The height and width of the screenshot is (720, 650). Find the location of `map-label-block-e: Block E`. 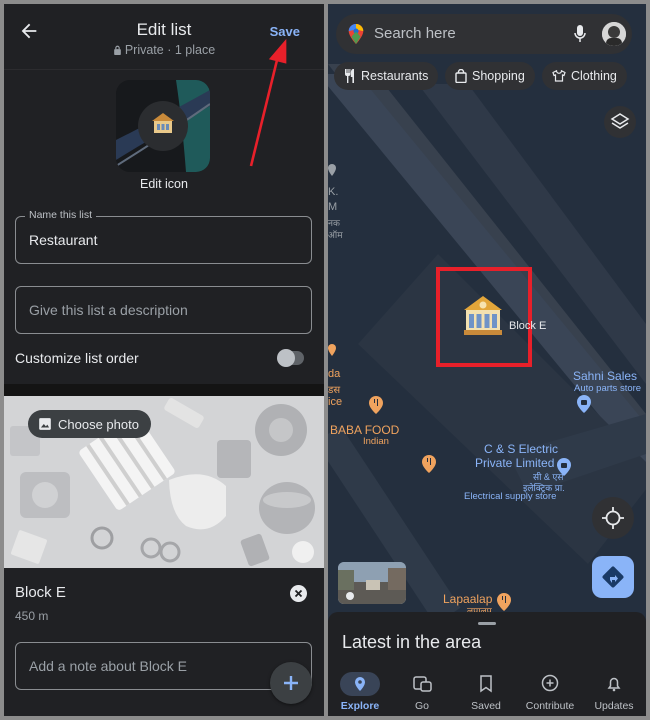

map-label-block-e: Block E is located at coordinates (528, 326).